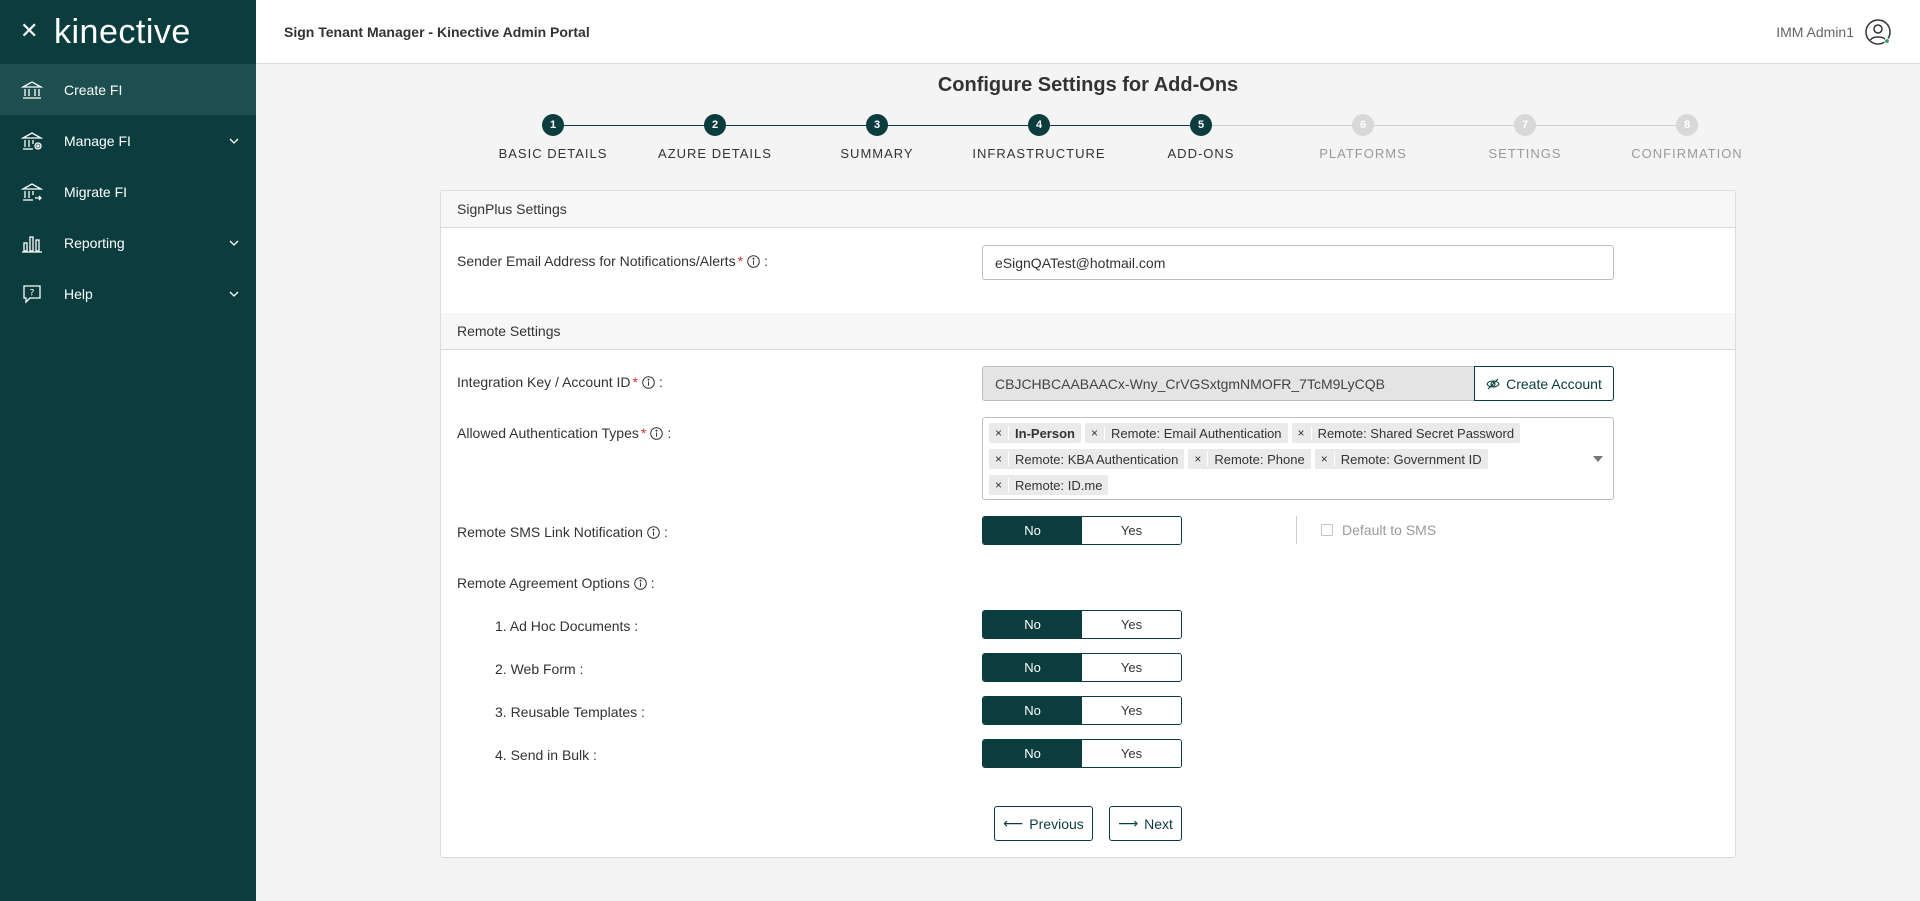 This screenshot has height=901, width=1920. Describe the element at coordinates (1687, 125) in the screenshot. I see `step-number: 8` at that location.